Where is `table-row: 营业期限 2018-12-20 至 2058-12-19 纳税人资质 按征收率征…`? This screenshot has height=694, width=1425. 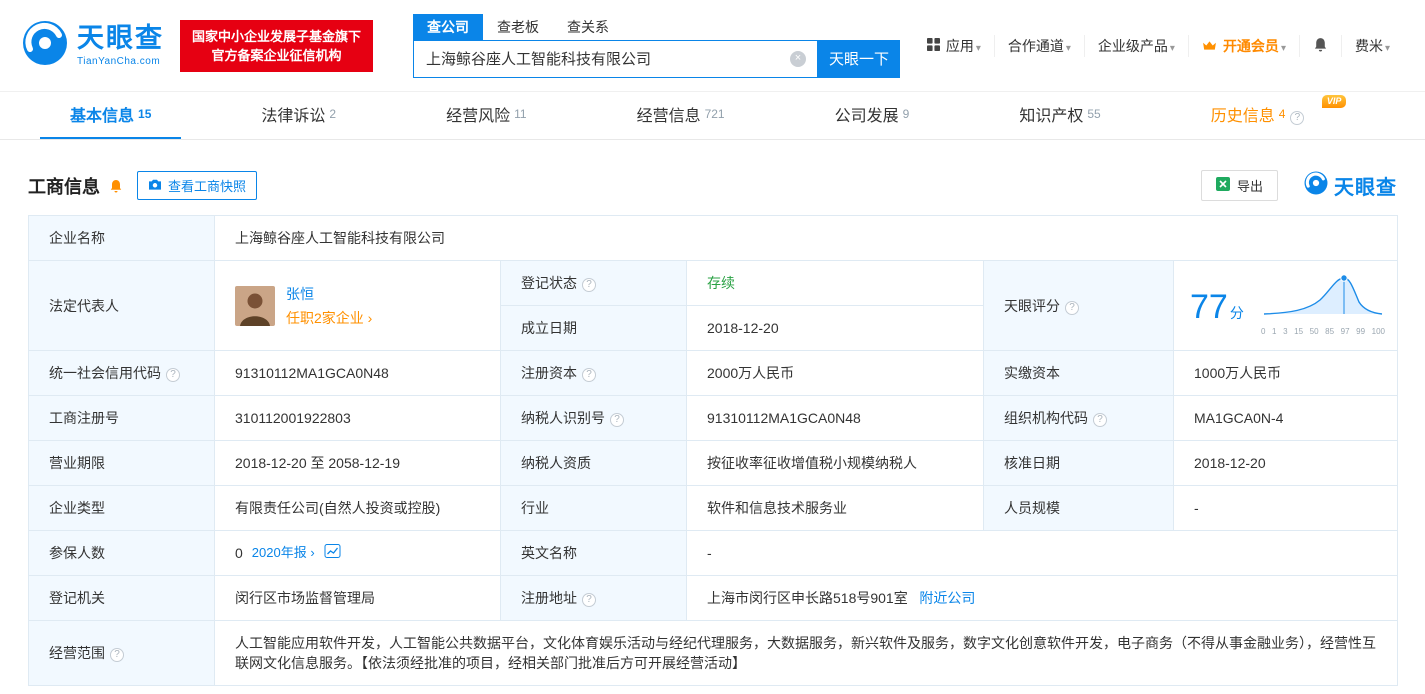 table-row: 营业期限 2018-12-20 至 2058-12-19 纳税人资质 按征收率征… is located at coordinates (713, 463).